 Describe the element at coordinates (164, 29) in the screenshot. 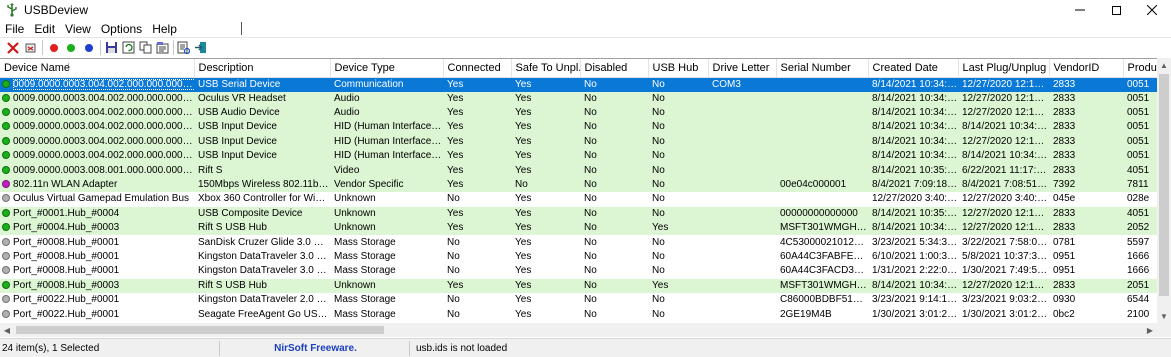

I see `menu-help: Help` at that location.